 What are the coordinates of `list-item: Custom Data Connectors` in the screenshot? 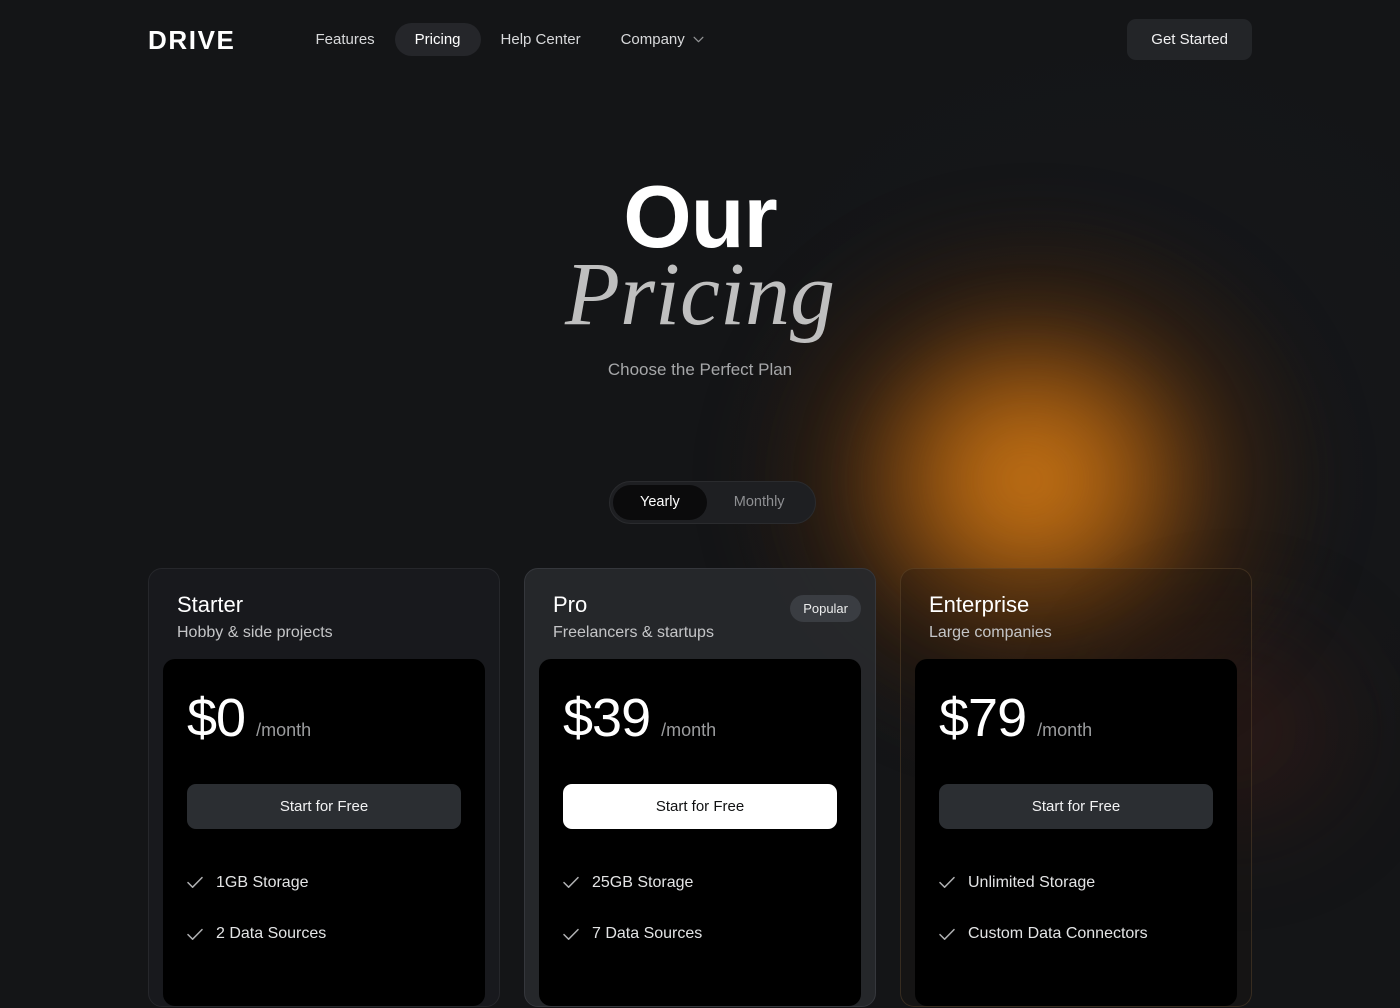 It's located at (1076, 933).